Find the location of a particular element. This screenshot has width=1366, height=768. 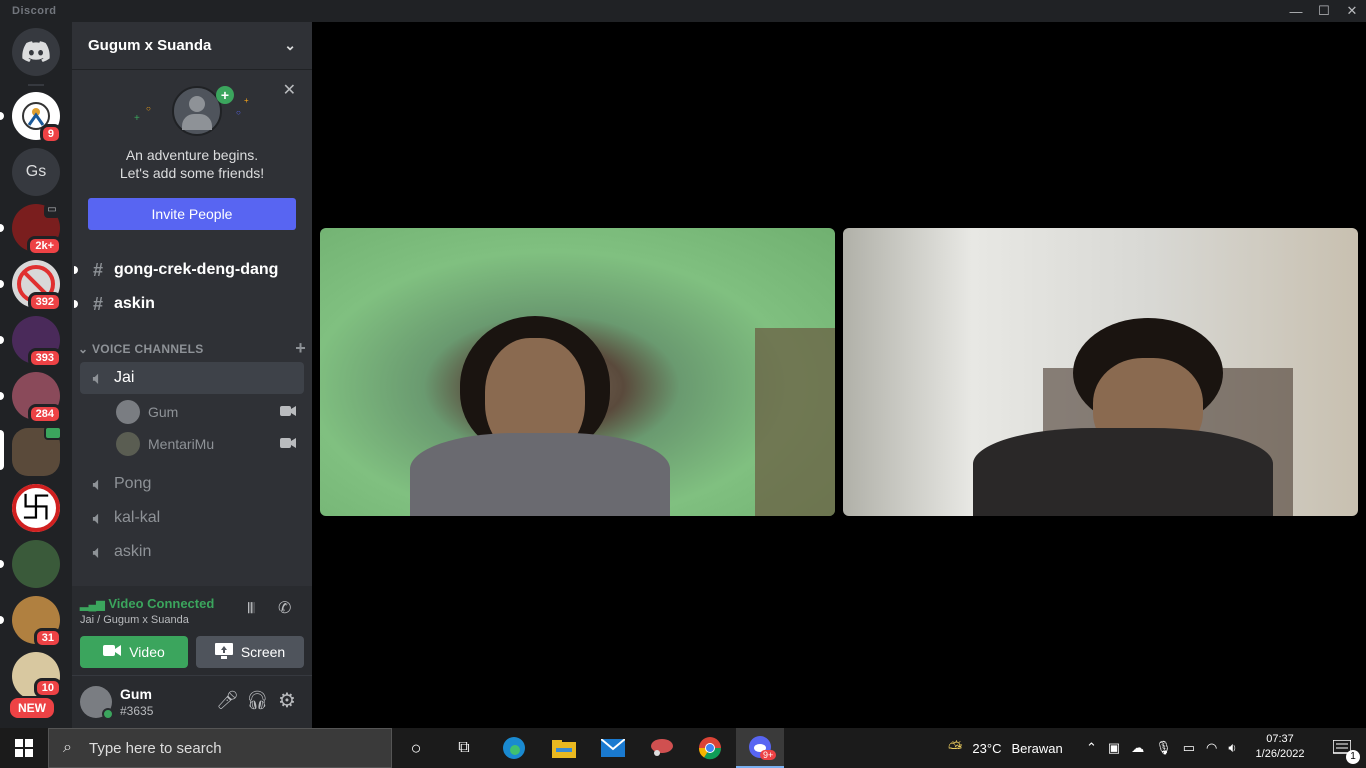

voice-channel-pong: 🔈︎ Pong is located at coordinates (192, 484).